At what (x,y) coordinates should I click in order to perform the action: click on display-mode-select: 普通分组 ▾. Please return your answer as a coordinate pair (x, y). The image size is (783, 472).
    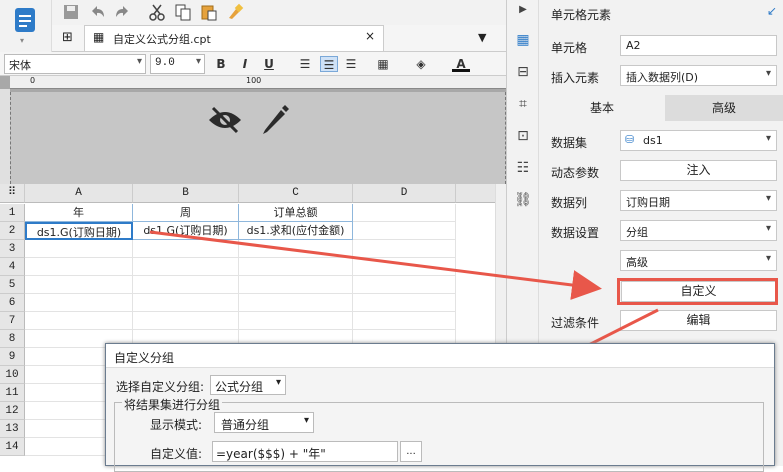
    Looking at the image, I should click on (264, 422).